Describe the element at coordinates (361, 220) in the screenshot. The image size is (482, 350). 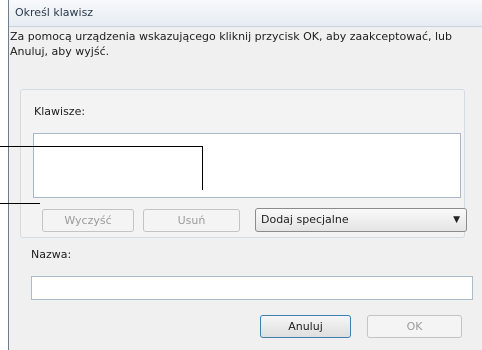
I see `add-special-select: Dodaj specjalne ▼` at that location.